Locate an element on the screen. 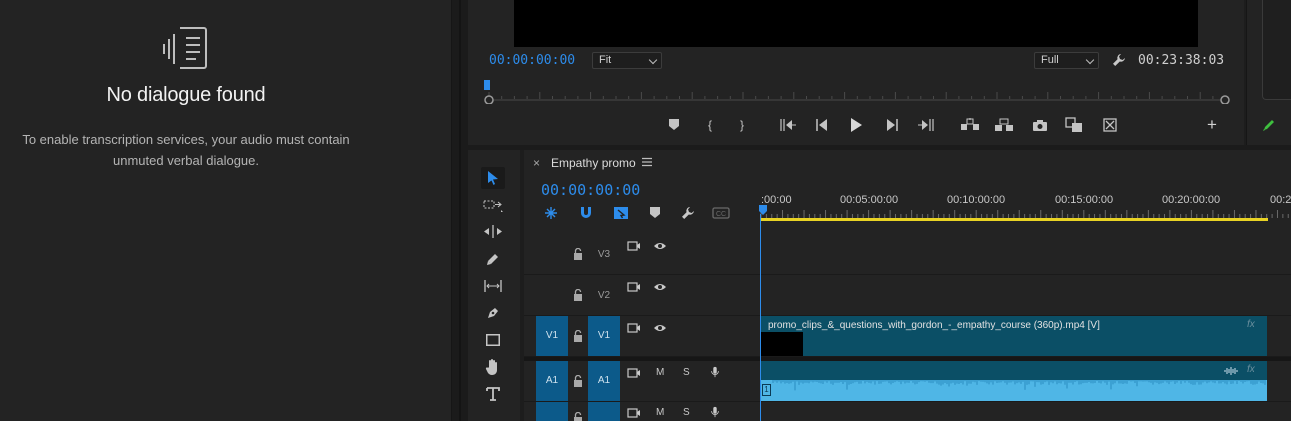  mark-in-button: { is located at coordinates (710, 125).